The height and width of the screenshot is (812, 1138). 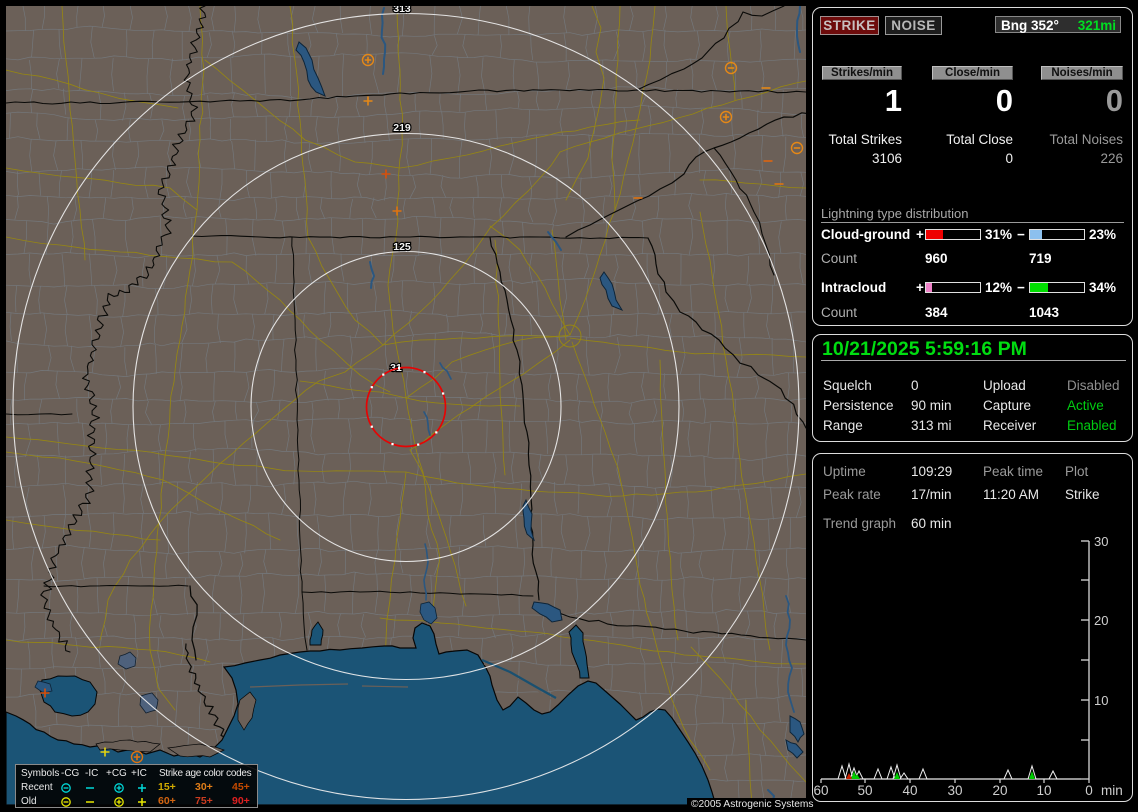 I want to click on svg-text: min, so click(x=1112, y=790).